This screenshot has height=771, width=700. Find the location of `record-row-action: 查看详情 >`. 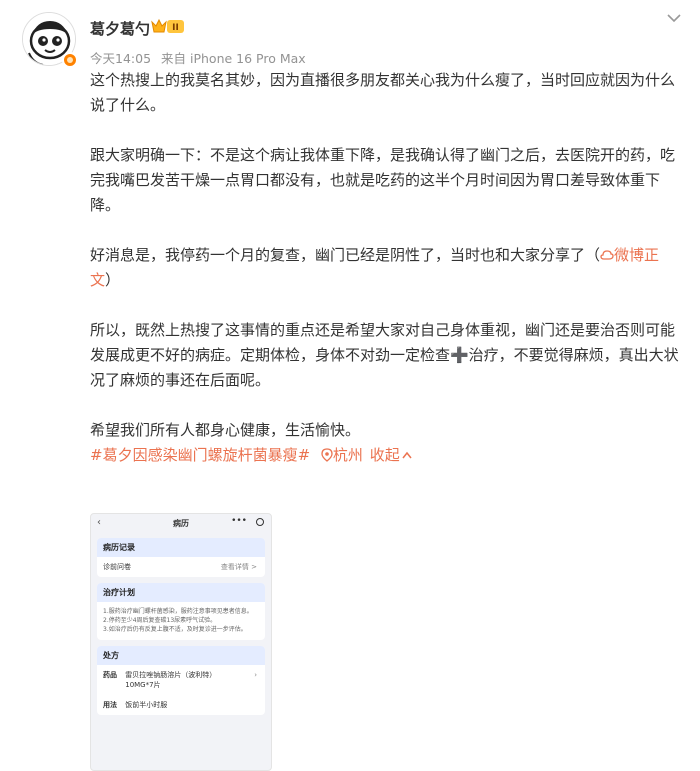

record-row-action: 查看详情 > is located at coordinates (238, 567).